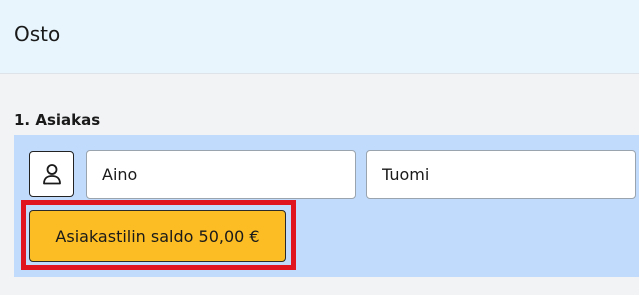  Describe the element at coordinates (501, 174) in the screenshot. I see `last-name-input` at that location.